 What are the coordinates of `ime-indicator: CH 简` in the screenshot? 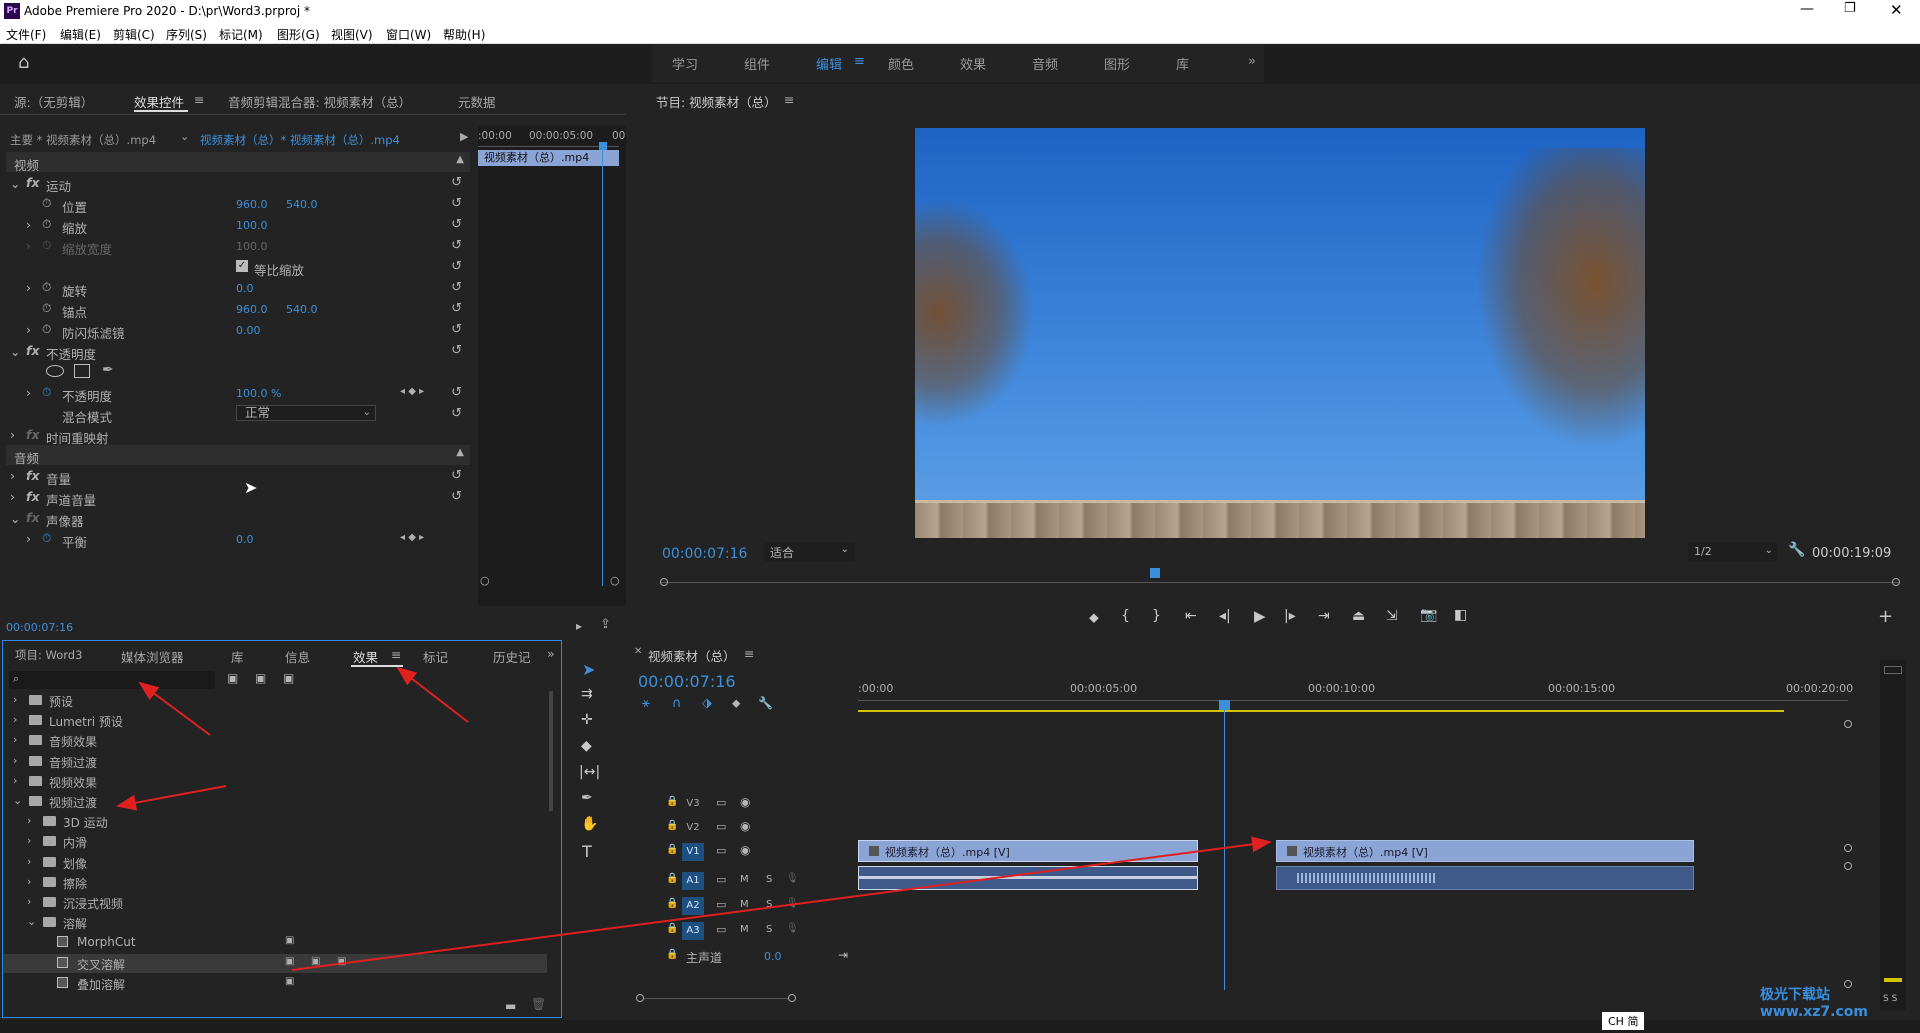 It's located at (1623, 1021).